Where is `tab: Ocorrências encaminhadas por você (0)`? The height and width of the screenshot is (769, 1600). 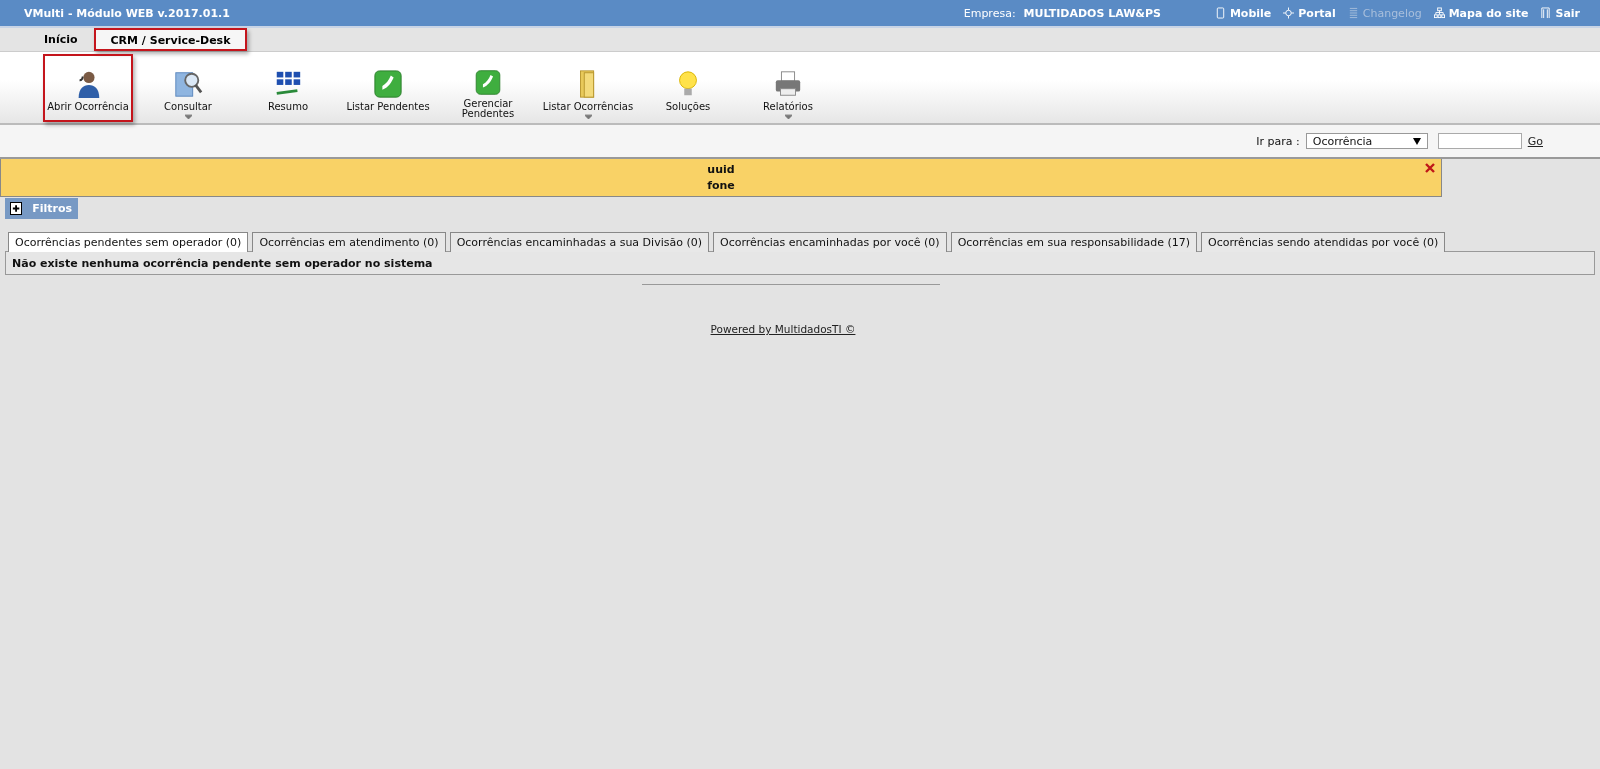 tab: Ocorrências encaminhadas por você (0) is located at coordinates (830, 242).